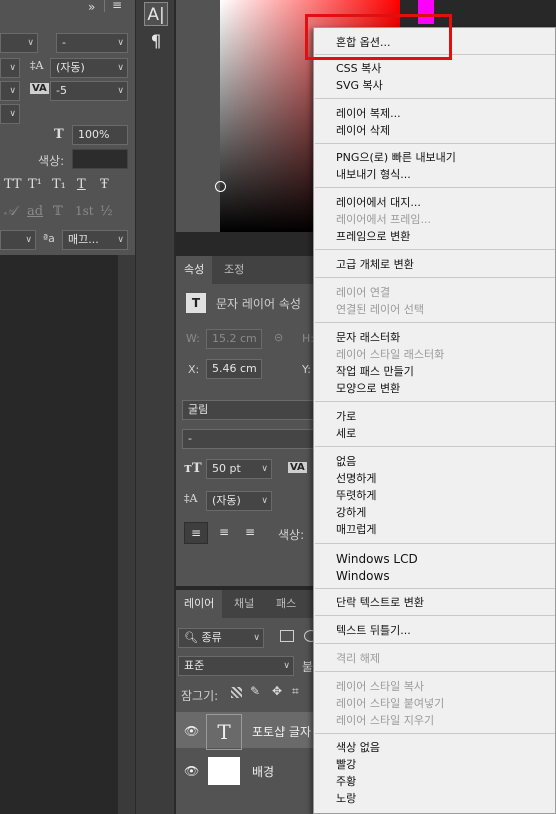  Describe the element at coordinates (104, 6) in the screenshot. I see `divider` at that location.